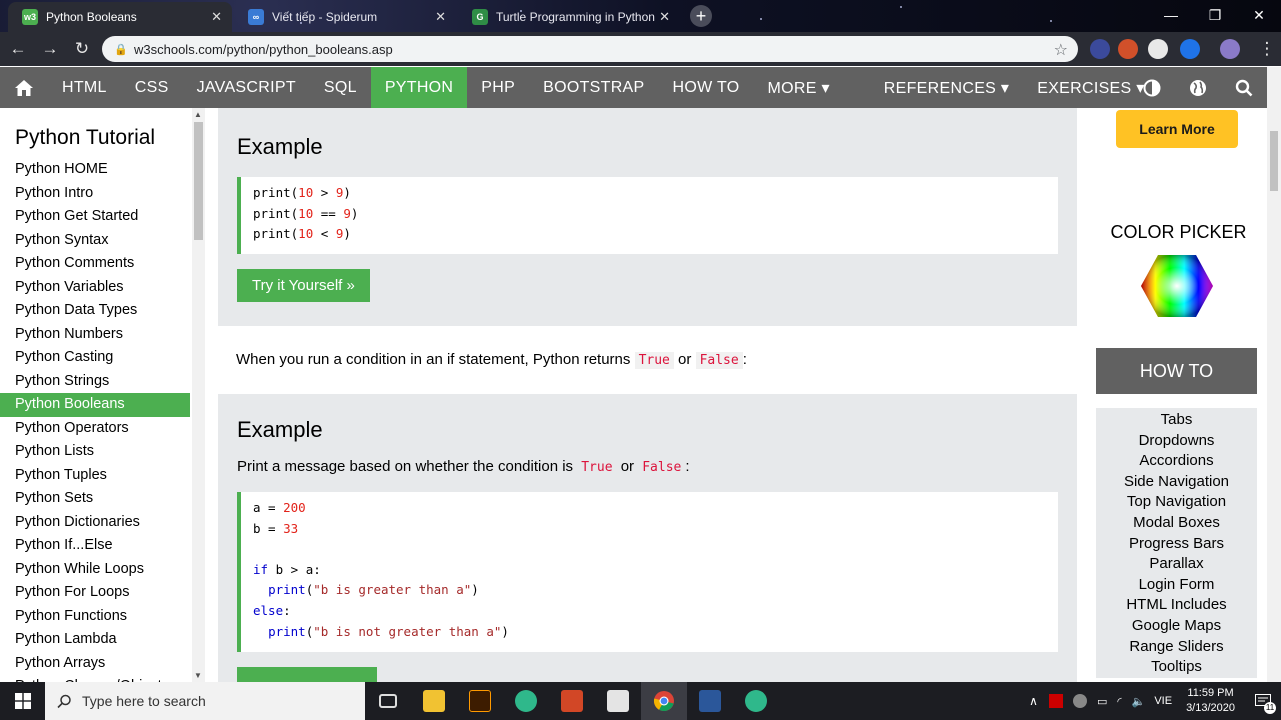 Image resolution: width=1281 pixels, height=720 pixels. What do you see at coordinates (1176, 482) in the screenshot?
I see `how-to-link: Side Navigation` at bounding box center [1176, 482].